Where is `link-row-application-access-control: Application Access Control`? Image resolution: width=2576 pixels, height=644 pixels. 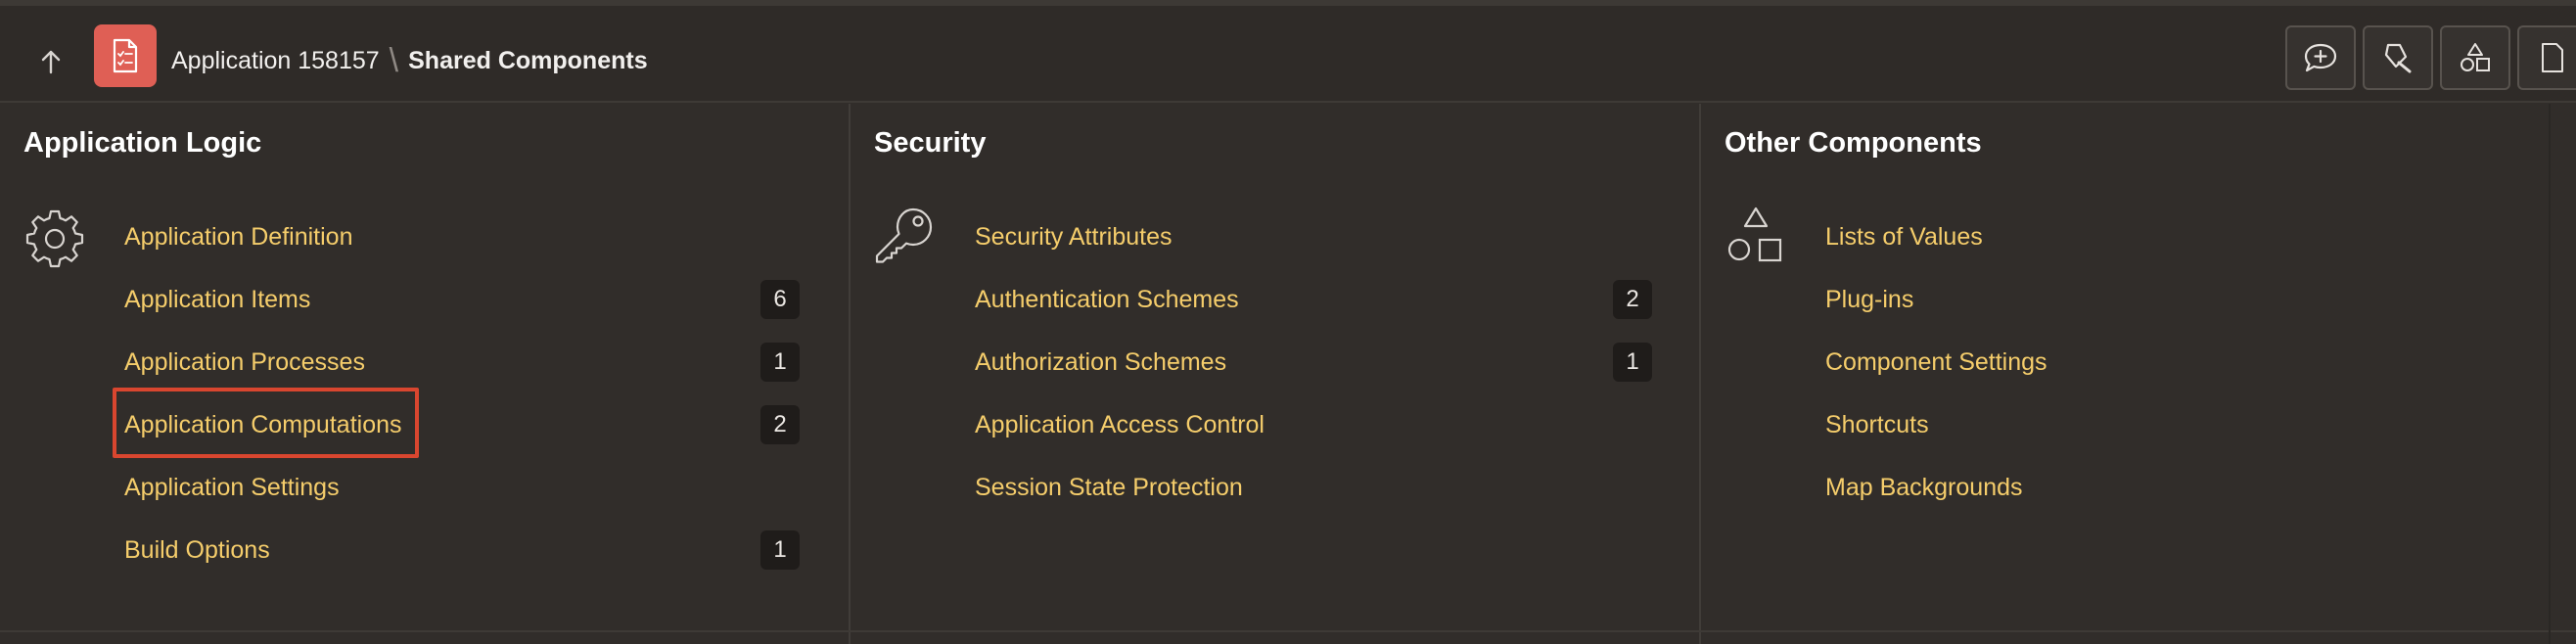
link-row-application-access-control: Application Access Control is located at coordinates (1120, 424).